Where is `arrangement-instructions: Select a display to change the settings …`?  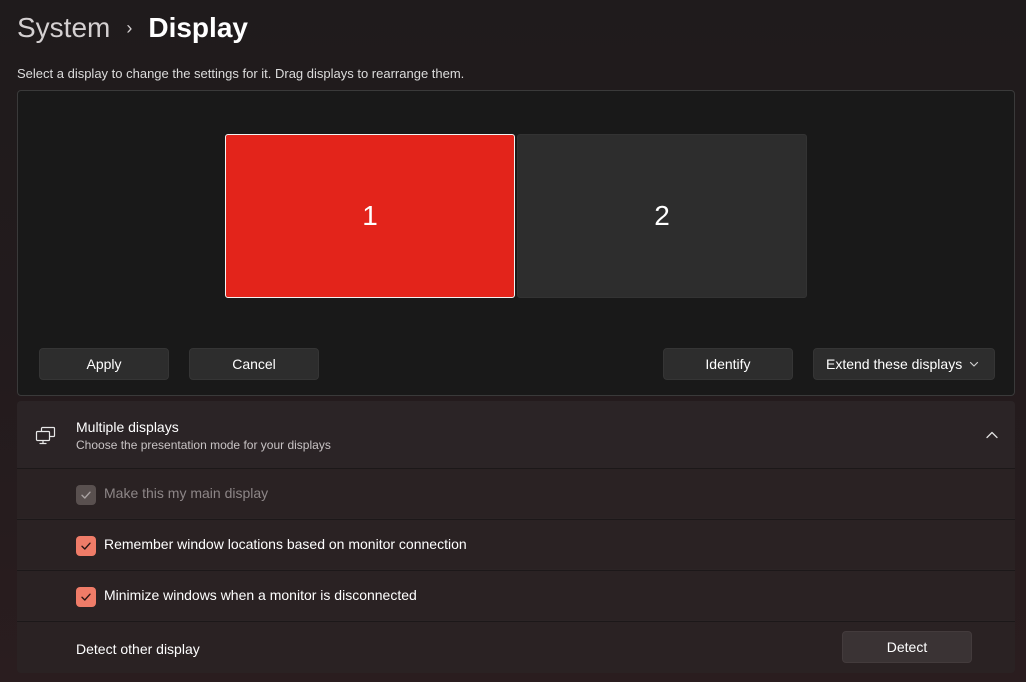
arrangement-instructions: Select a display to change the settings … is located at coordinates (241, 73).